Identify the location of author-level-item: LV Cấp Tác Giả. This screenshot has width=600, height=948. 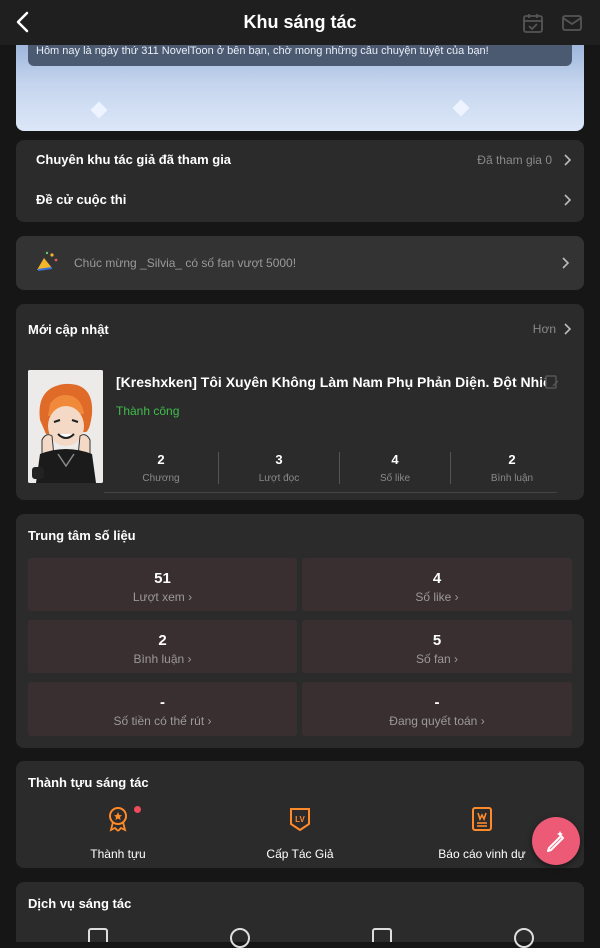
(300, 833).